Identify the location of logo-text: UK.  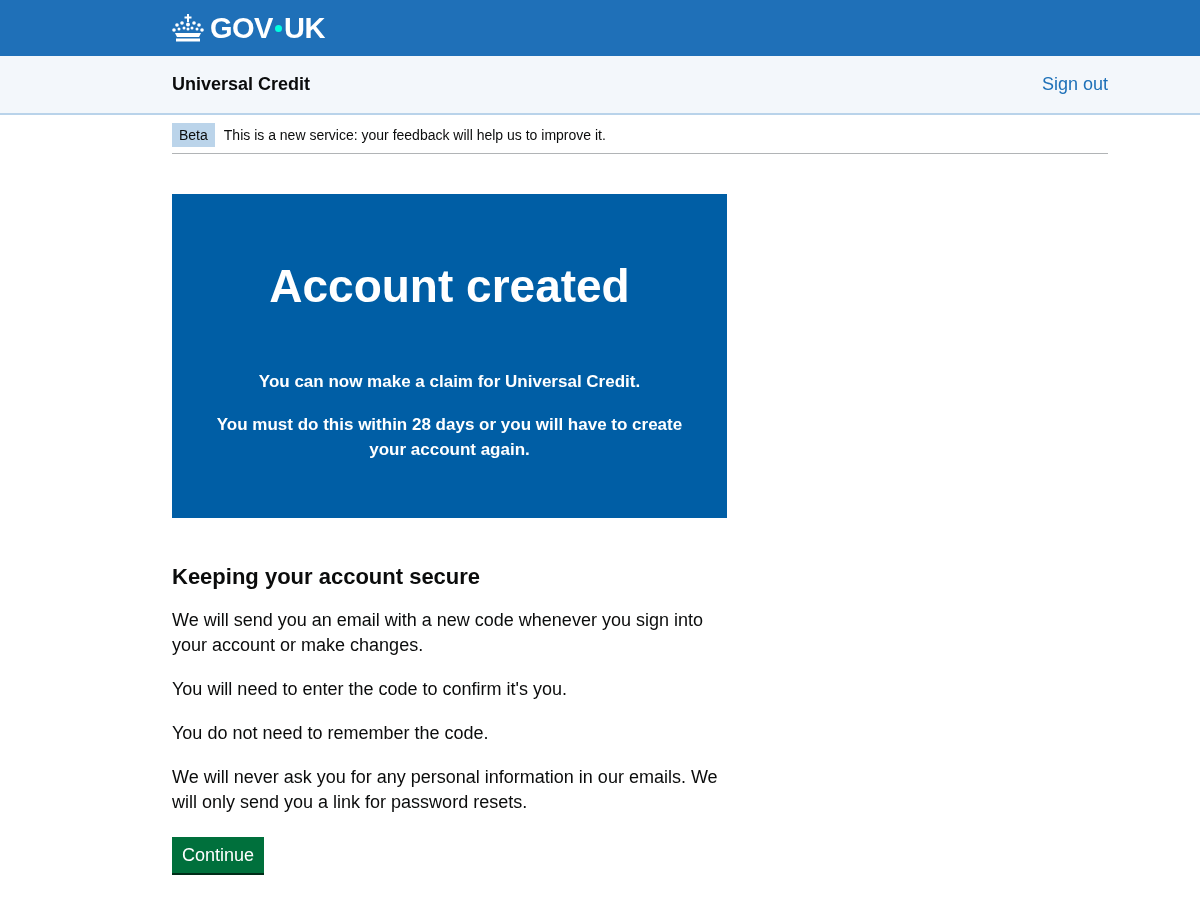
(304, 28).